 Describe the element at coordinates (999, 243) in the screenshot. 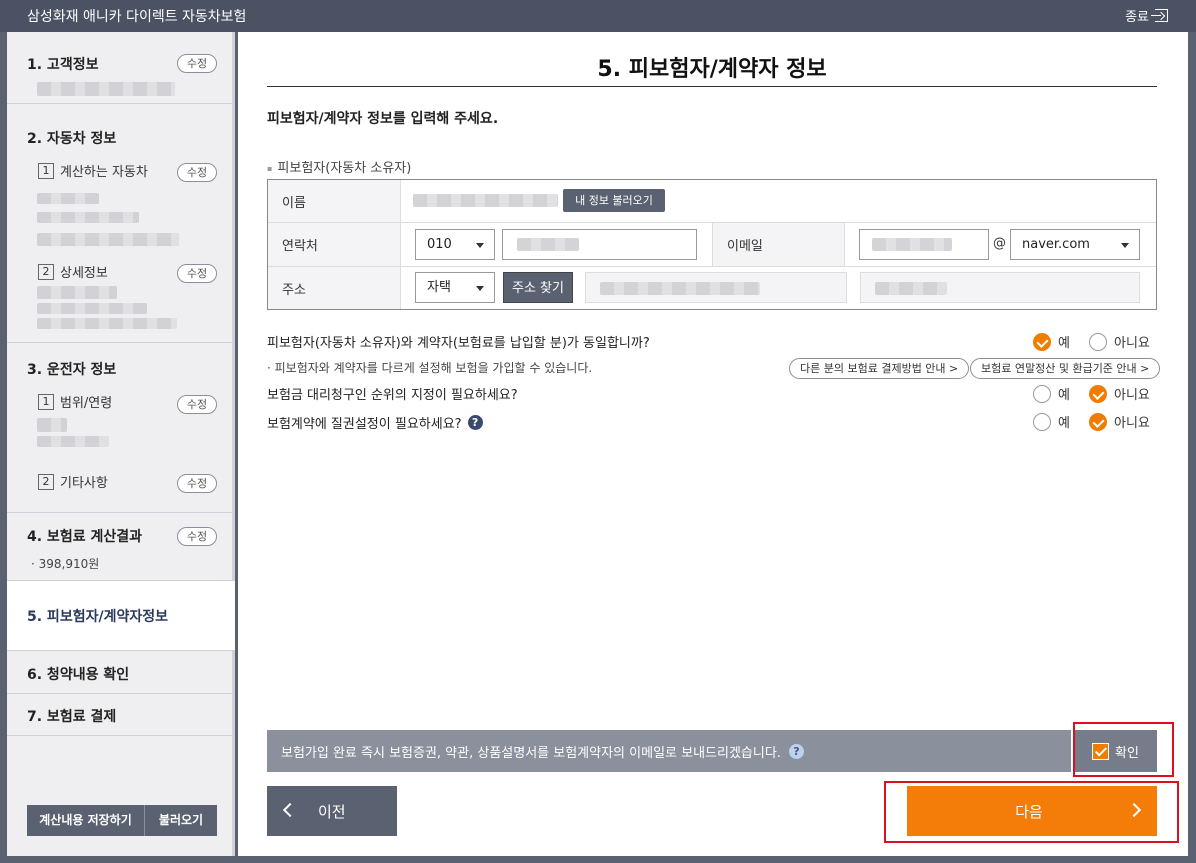

I see `email-at-sign: @` at that location.